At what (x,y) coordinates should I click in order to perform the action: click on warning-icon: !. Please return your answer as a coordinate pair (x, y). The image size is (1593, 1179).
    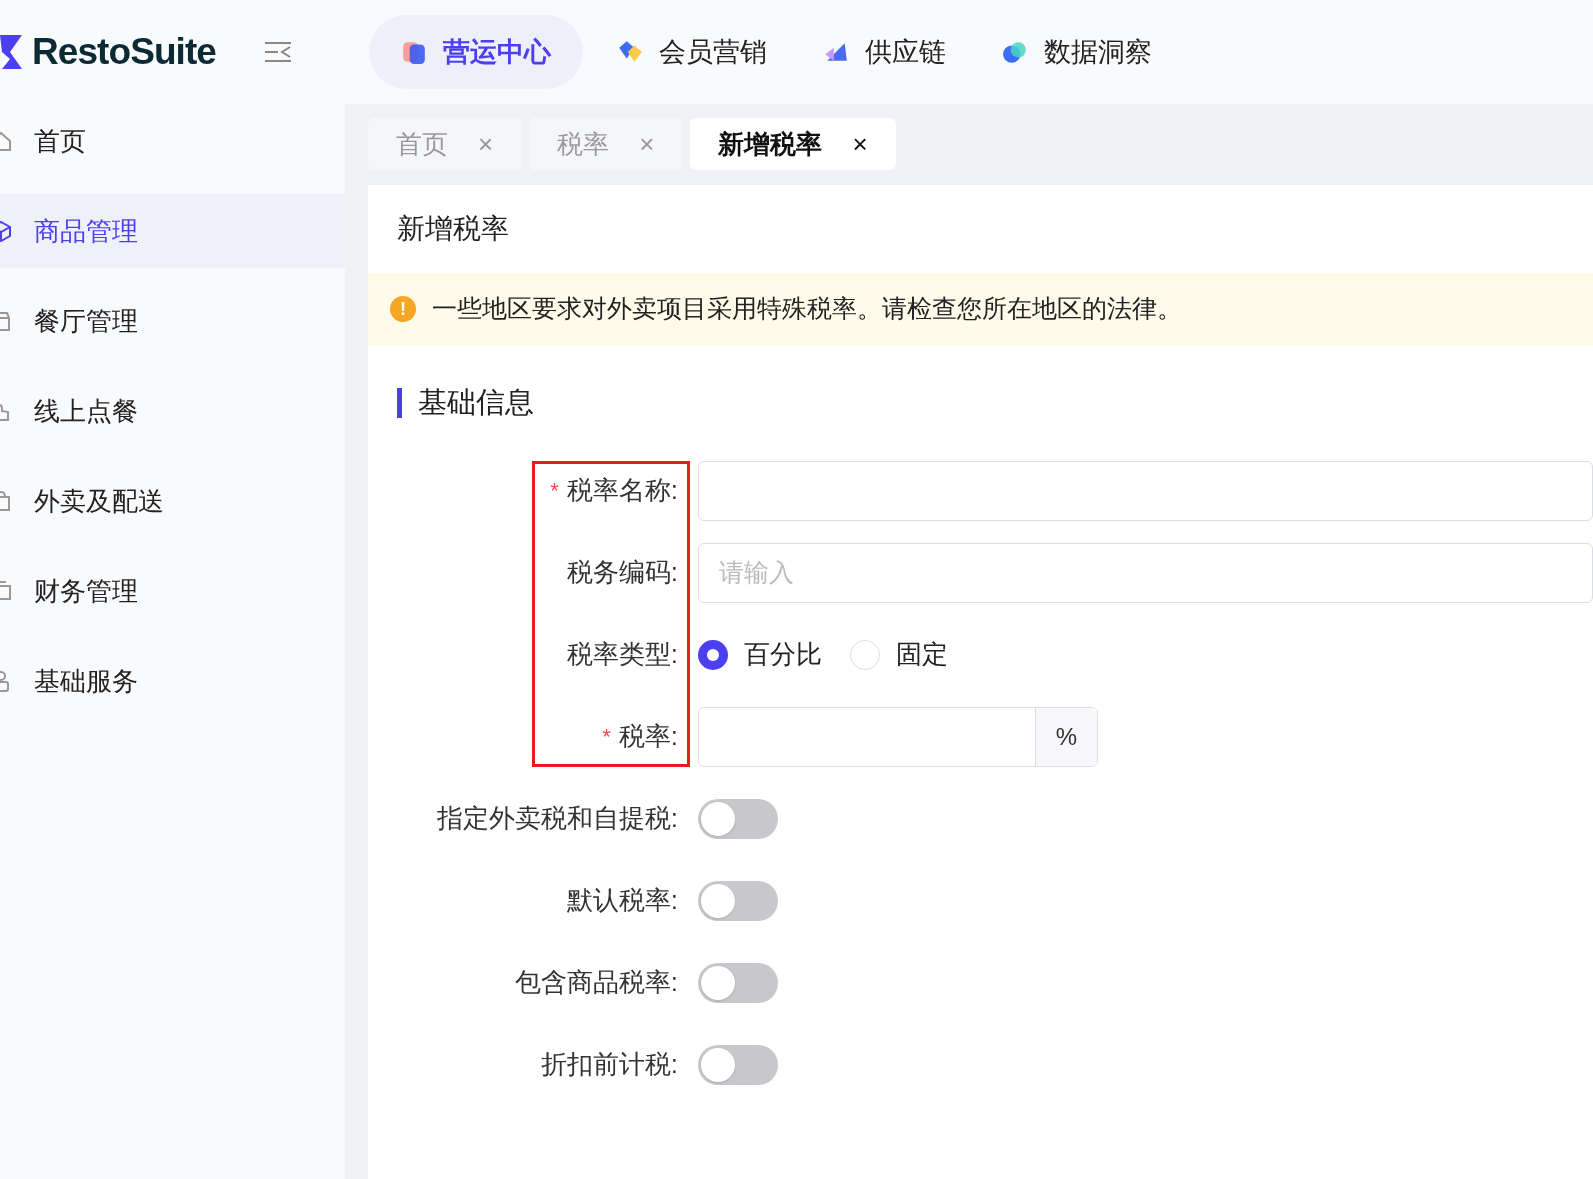
    Looking at the image, I should click on (403, 309).